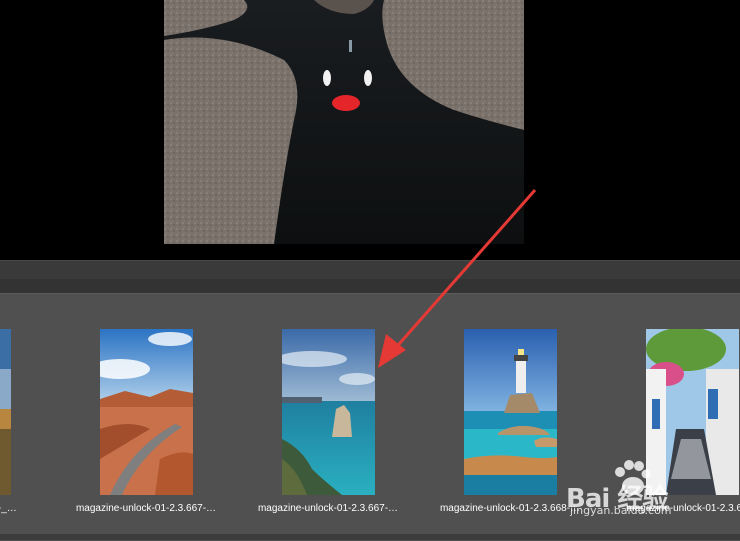 This screenshot has width=740, height=541. What do you see at coordinates (370, 270) in the screenshot?
I see `panel-divider` at bounding box center [370, 270].